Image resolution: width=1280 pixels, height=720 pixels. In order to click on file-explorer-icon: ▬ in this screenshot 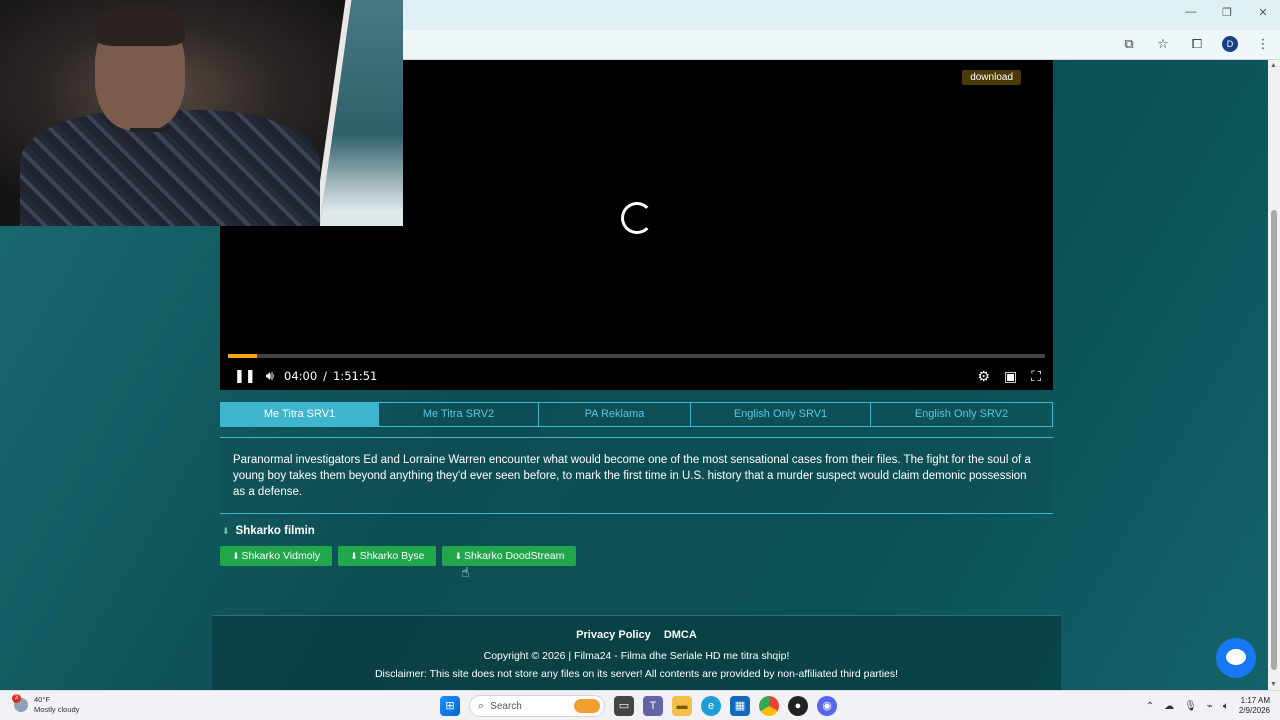, I will do `click(682, 706)`.